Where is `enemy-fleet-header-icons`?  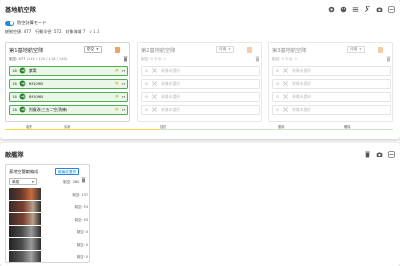 enemy-fleet-header-icons is located at coordinates (379, 154).